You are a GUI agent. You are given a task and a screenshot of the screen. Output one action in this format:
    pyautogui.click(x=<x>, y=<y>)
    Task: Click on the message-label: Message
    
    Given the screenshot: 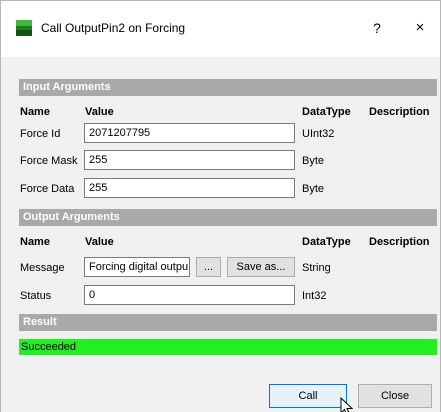 What is the action you would take?
    pyautogui.click(x=42, y=268)
    